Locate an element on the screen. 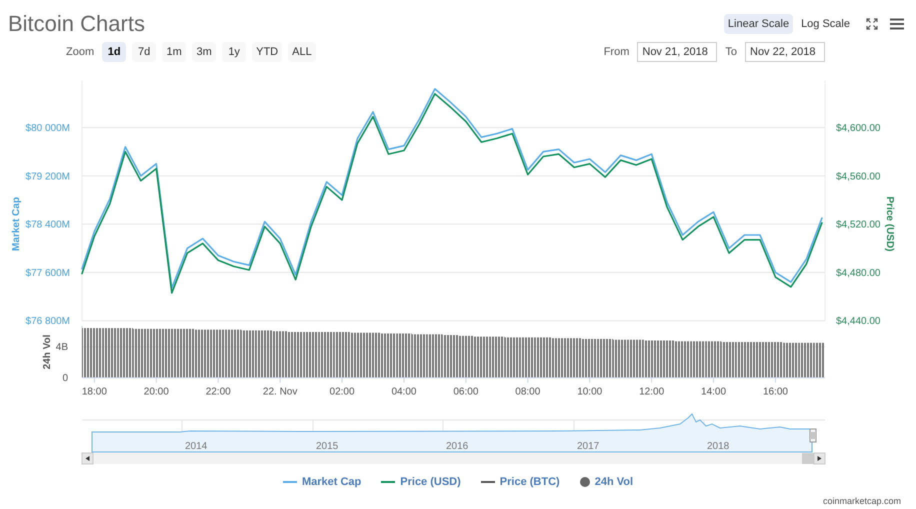  axis-label: $4,520.00 is located at coordinates (858, 225).